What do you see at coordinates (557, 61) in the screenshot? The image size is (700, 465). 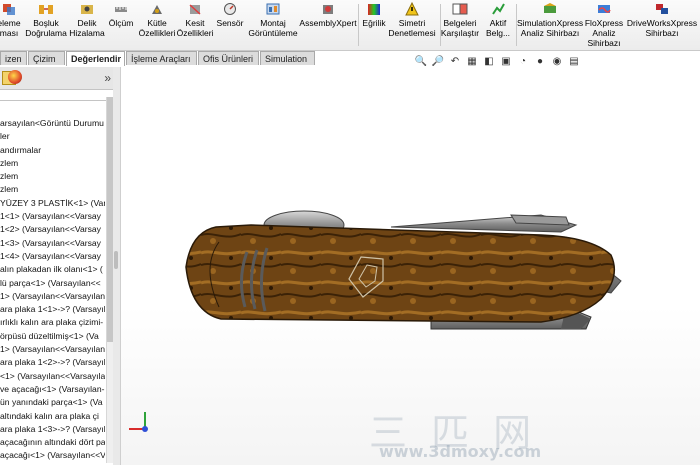 I see `apply-scene-icon: ◉` at bounding box center [557, 61].